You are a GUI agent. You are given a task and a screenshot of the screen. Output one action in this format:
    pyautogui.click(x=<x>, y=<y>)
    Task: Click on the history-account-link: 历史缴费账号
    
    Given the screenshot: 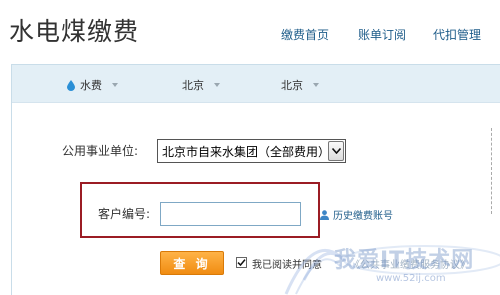 What is the action you would take?
    pyautogui.click(x=356, y=214)
    